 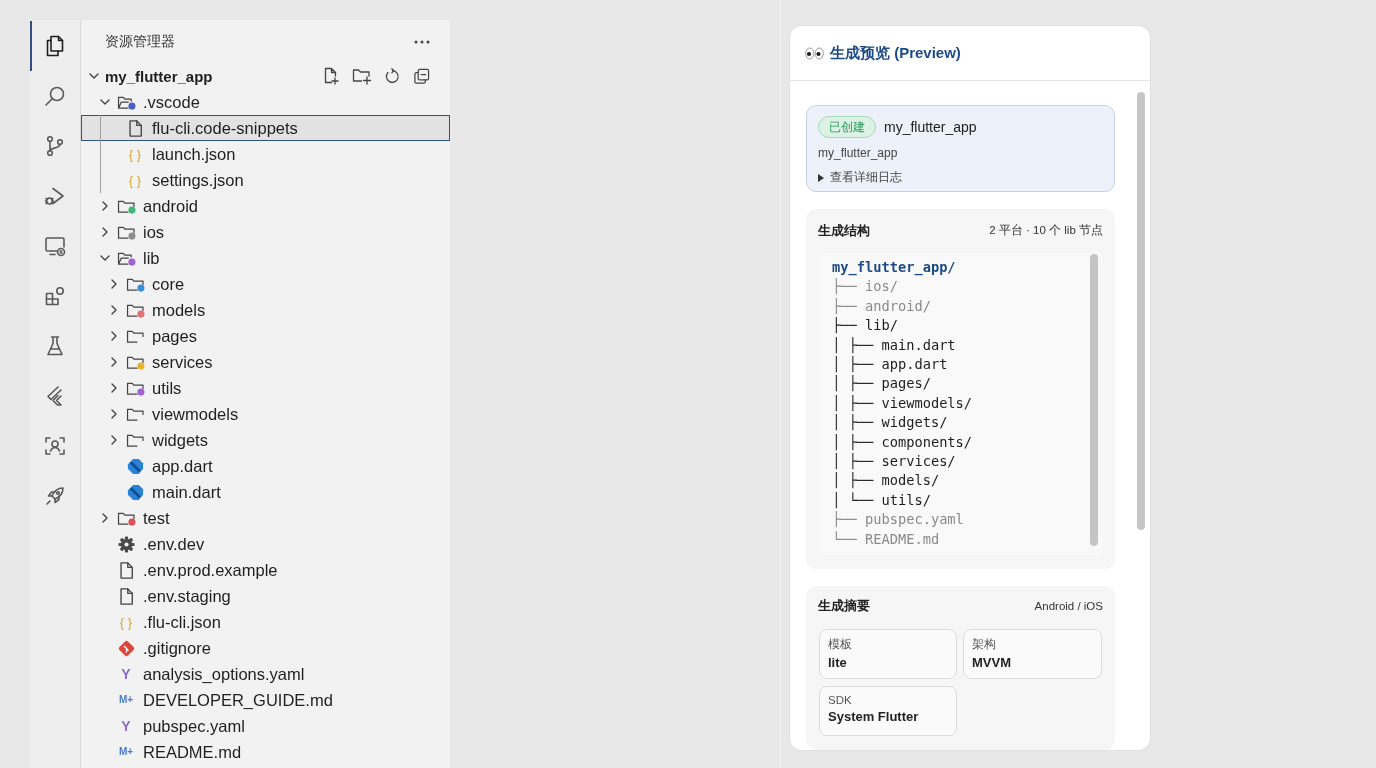 I want to click on tree-item: core, so click(x=265, y=284).